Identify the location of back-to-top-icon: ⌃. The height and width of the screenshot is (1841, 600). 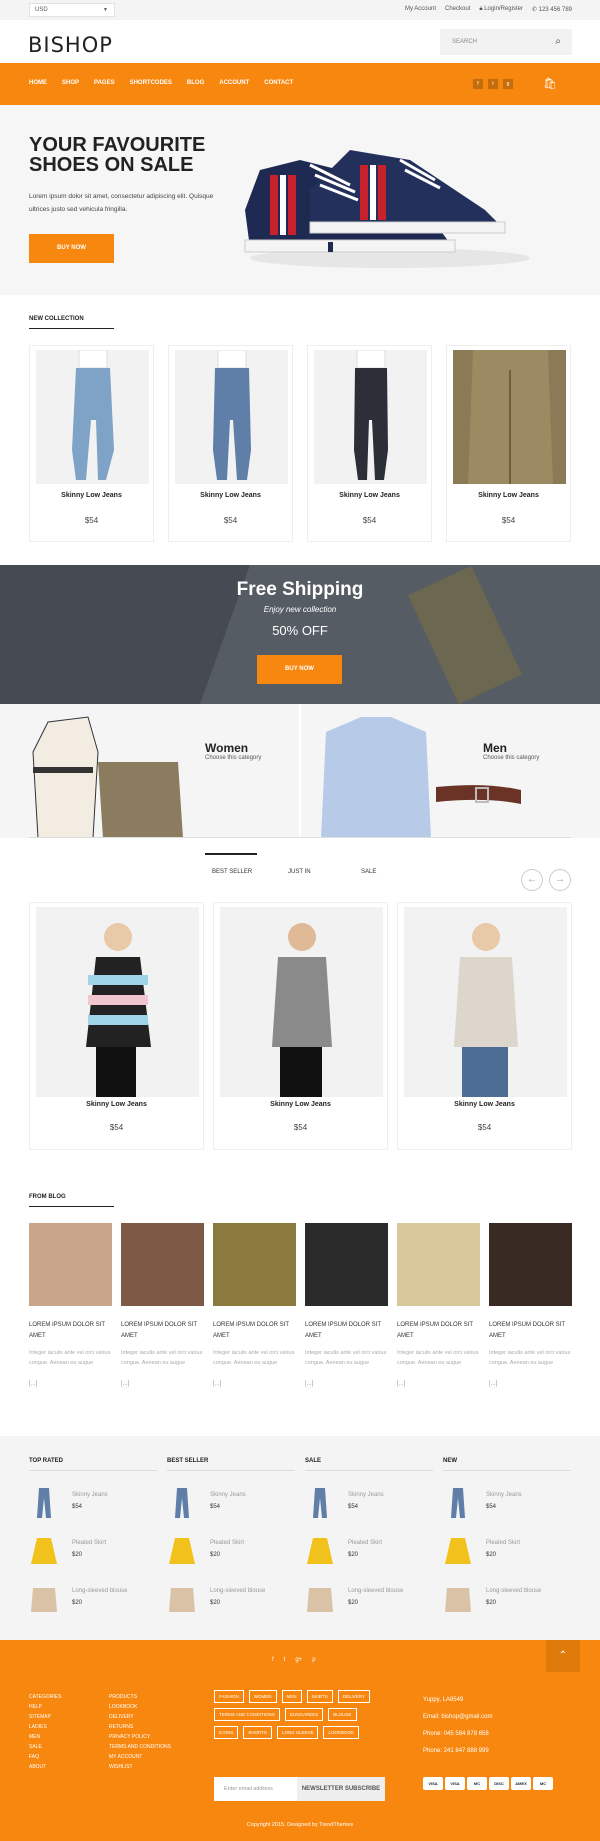
(563, 1656).